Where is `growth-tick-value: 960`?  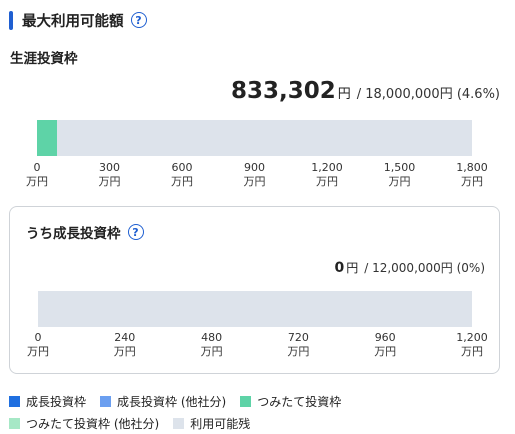
growth-tick-value: 960 is located at coordinates (385, 337).